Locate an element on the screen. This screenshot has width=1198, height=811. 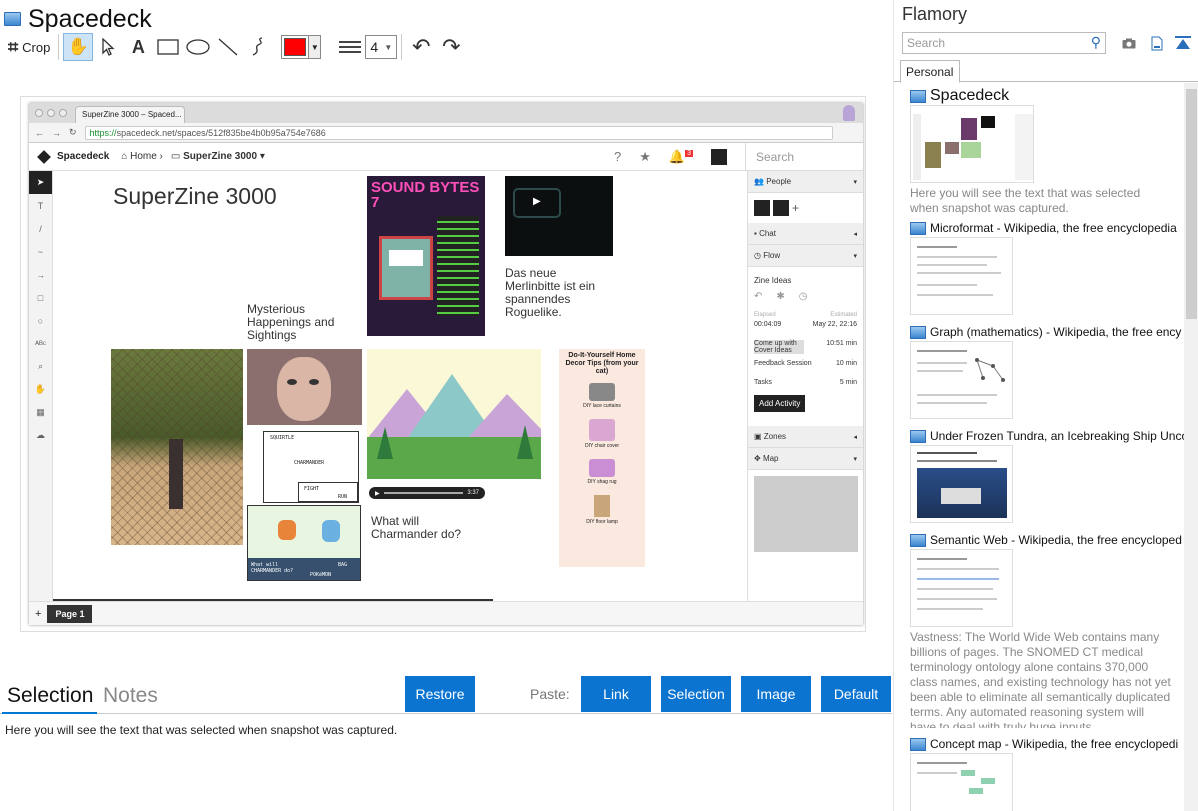
freehand-tool-button is located at coordinates (258, 47).